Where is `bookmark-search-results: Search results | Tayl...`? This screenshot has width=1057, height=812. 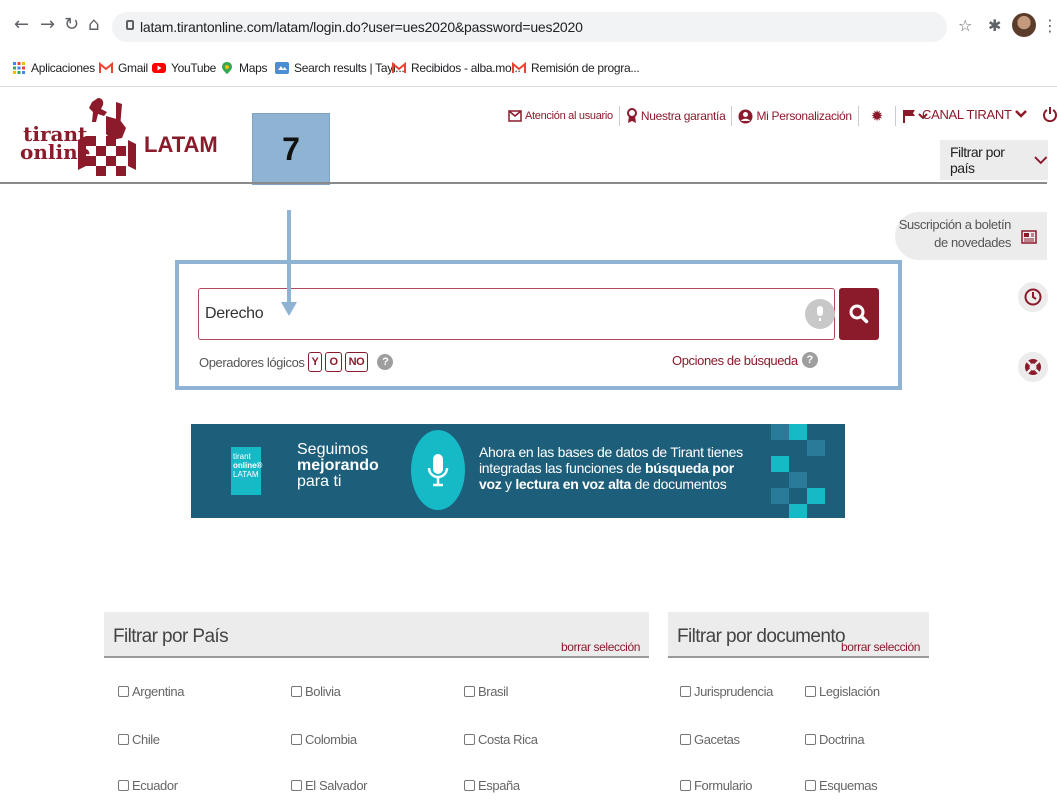
bookmark-search-results: Search results | Tayl... is located at coordinates (340, 68).